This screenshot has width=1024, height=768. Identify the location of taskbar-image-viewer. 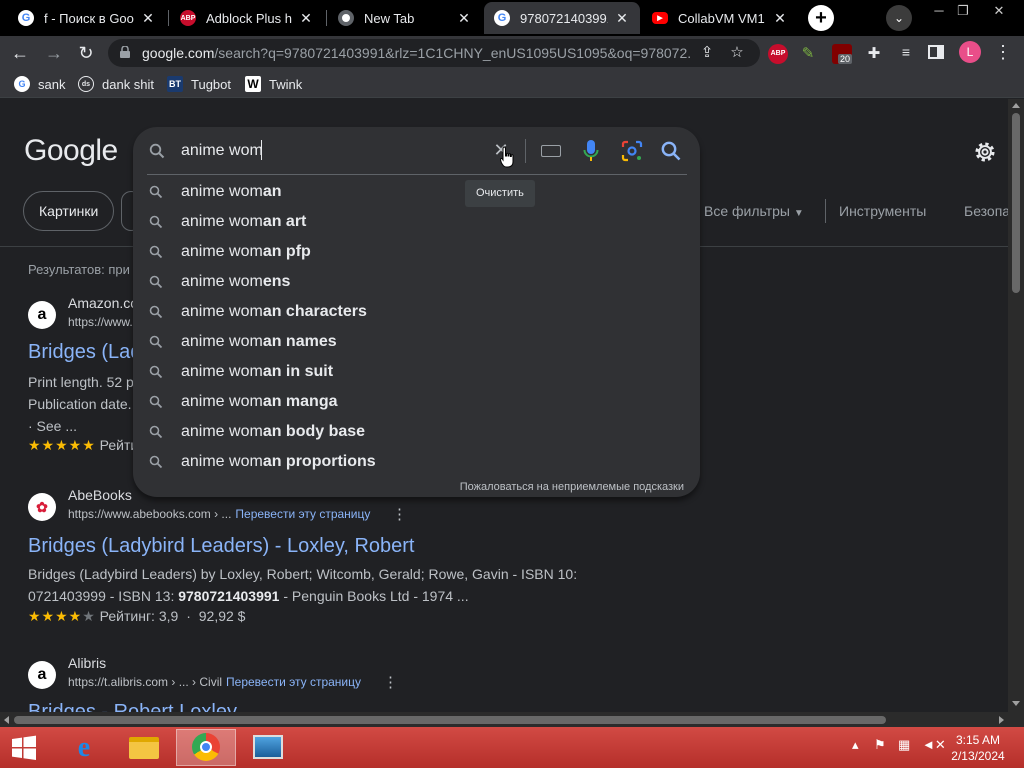
(268, 747).